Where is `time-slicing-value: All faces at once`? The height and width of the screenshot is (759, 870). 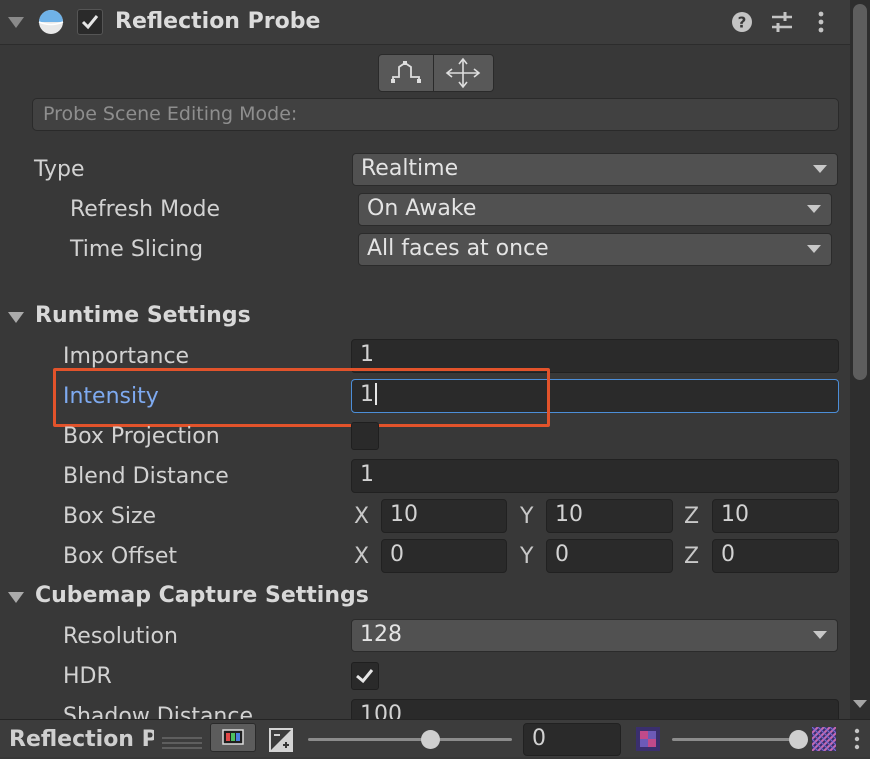 time-slicing-value: All faces at once is located at coordinates (458, 248).